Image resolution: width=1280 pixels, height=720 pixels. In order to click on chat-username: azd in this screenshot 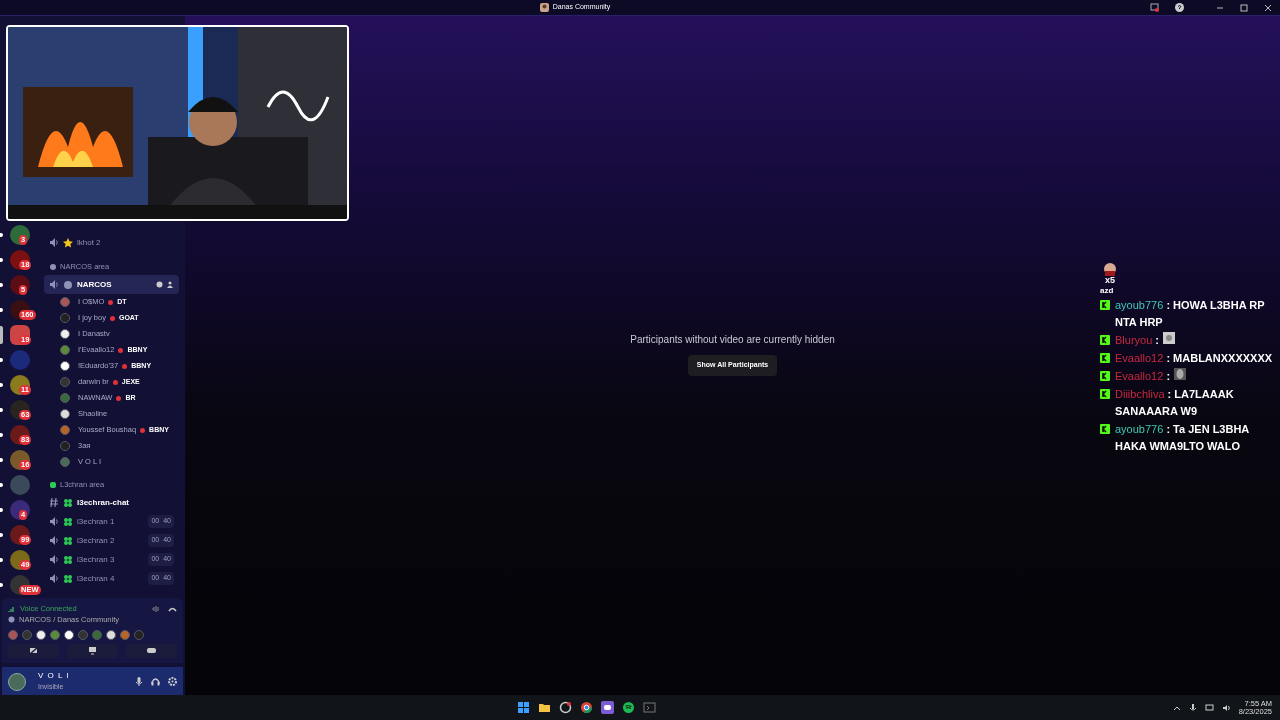, I will do `click(1107, 291)`.